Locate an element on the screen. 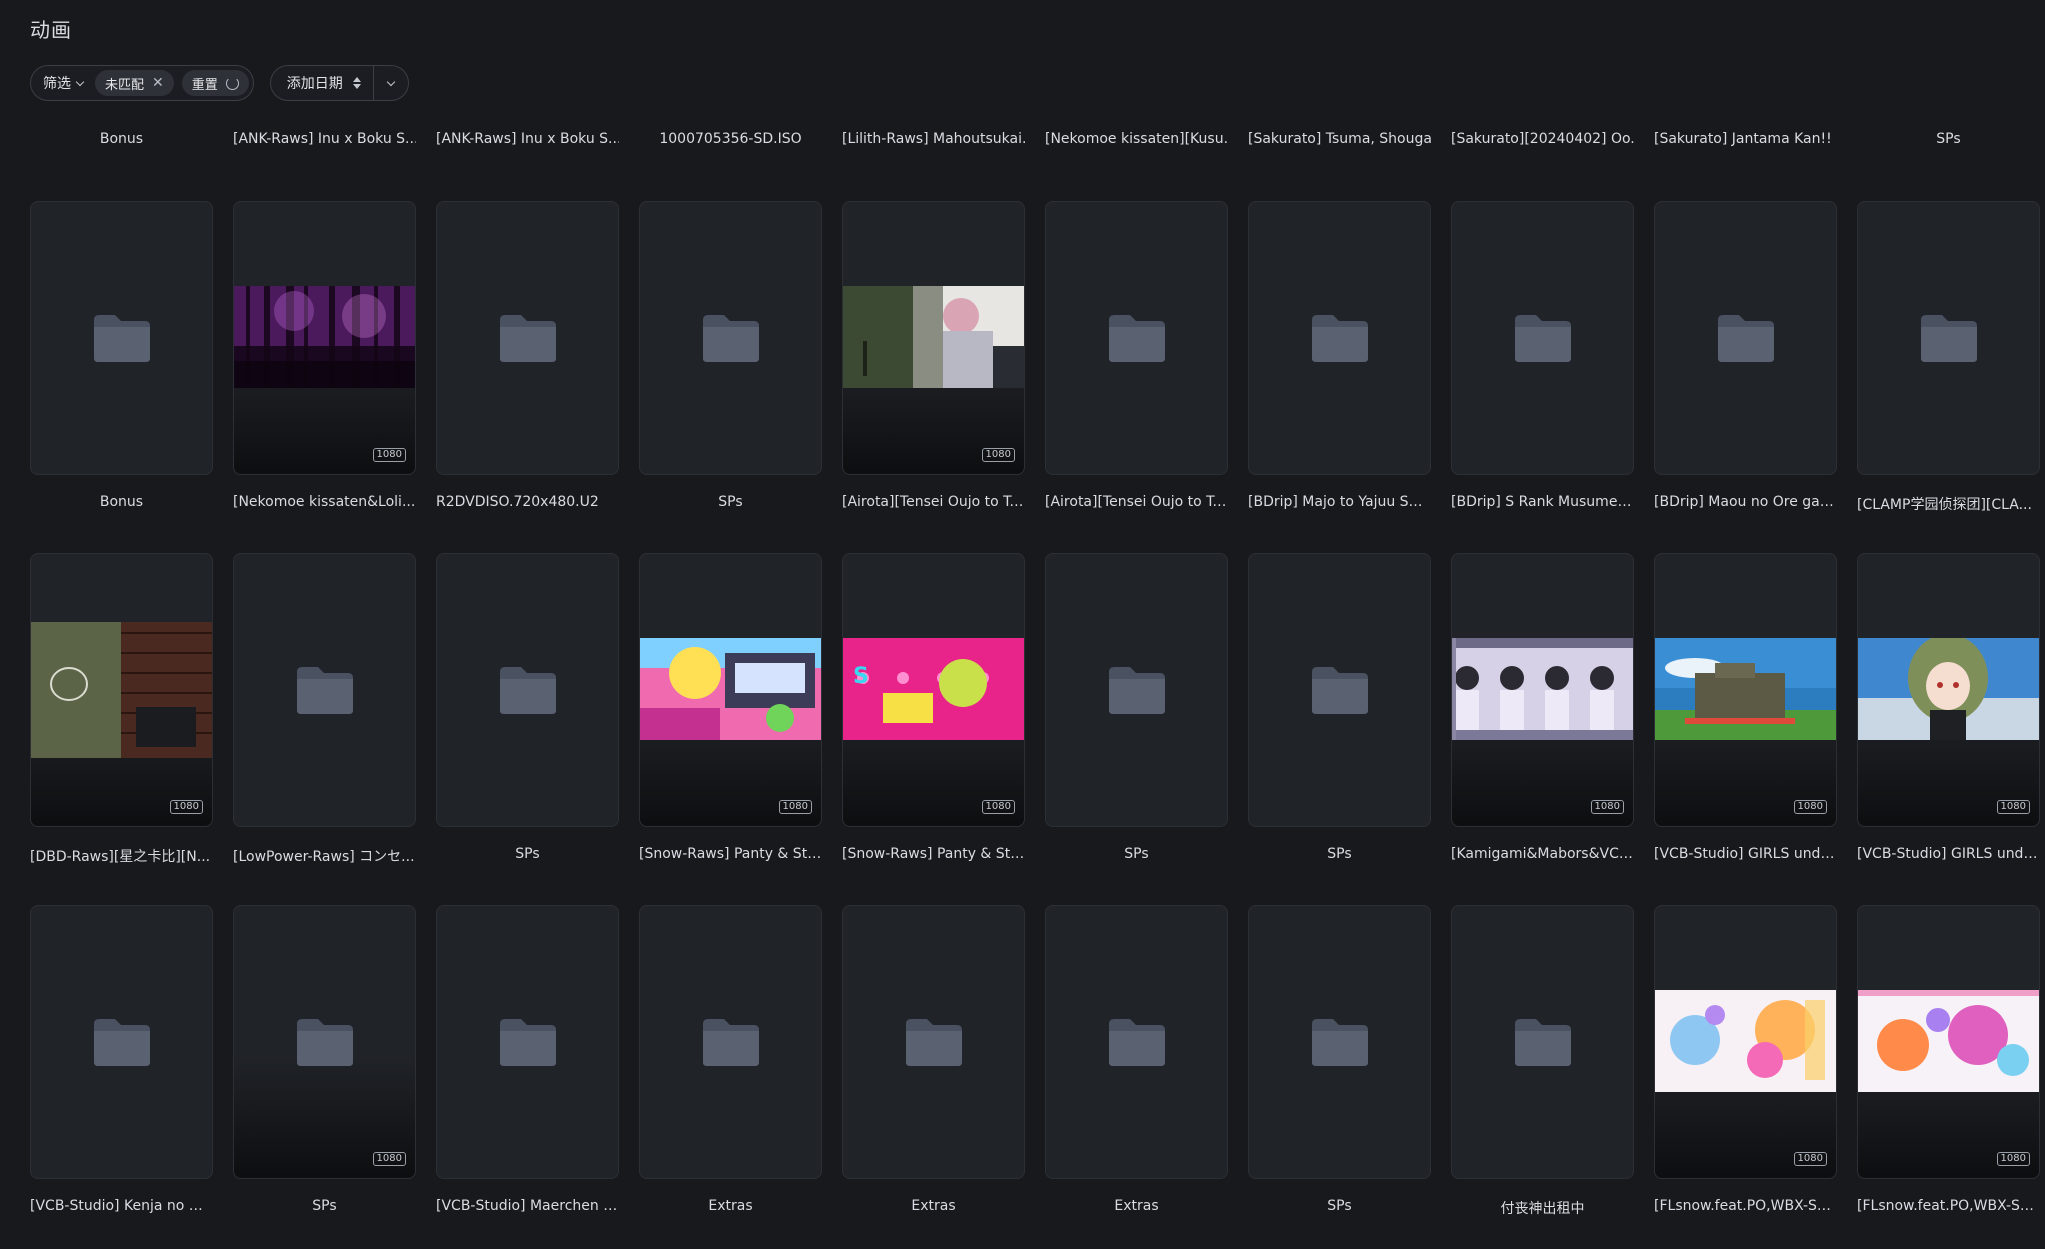  card-poster: S 1080 is located at coordinates (933, 690).